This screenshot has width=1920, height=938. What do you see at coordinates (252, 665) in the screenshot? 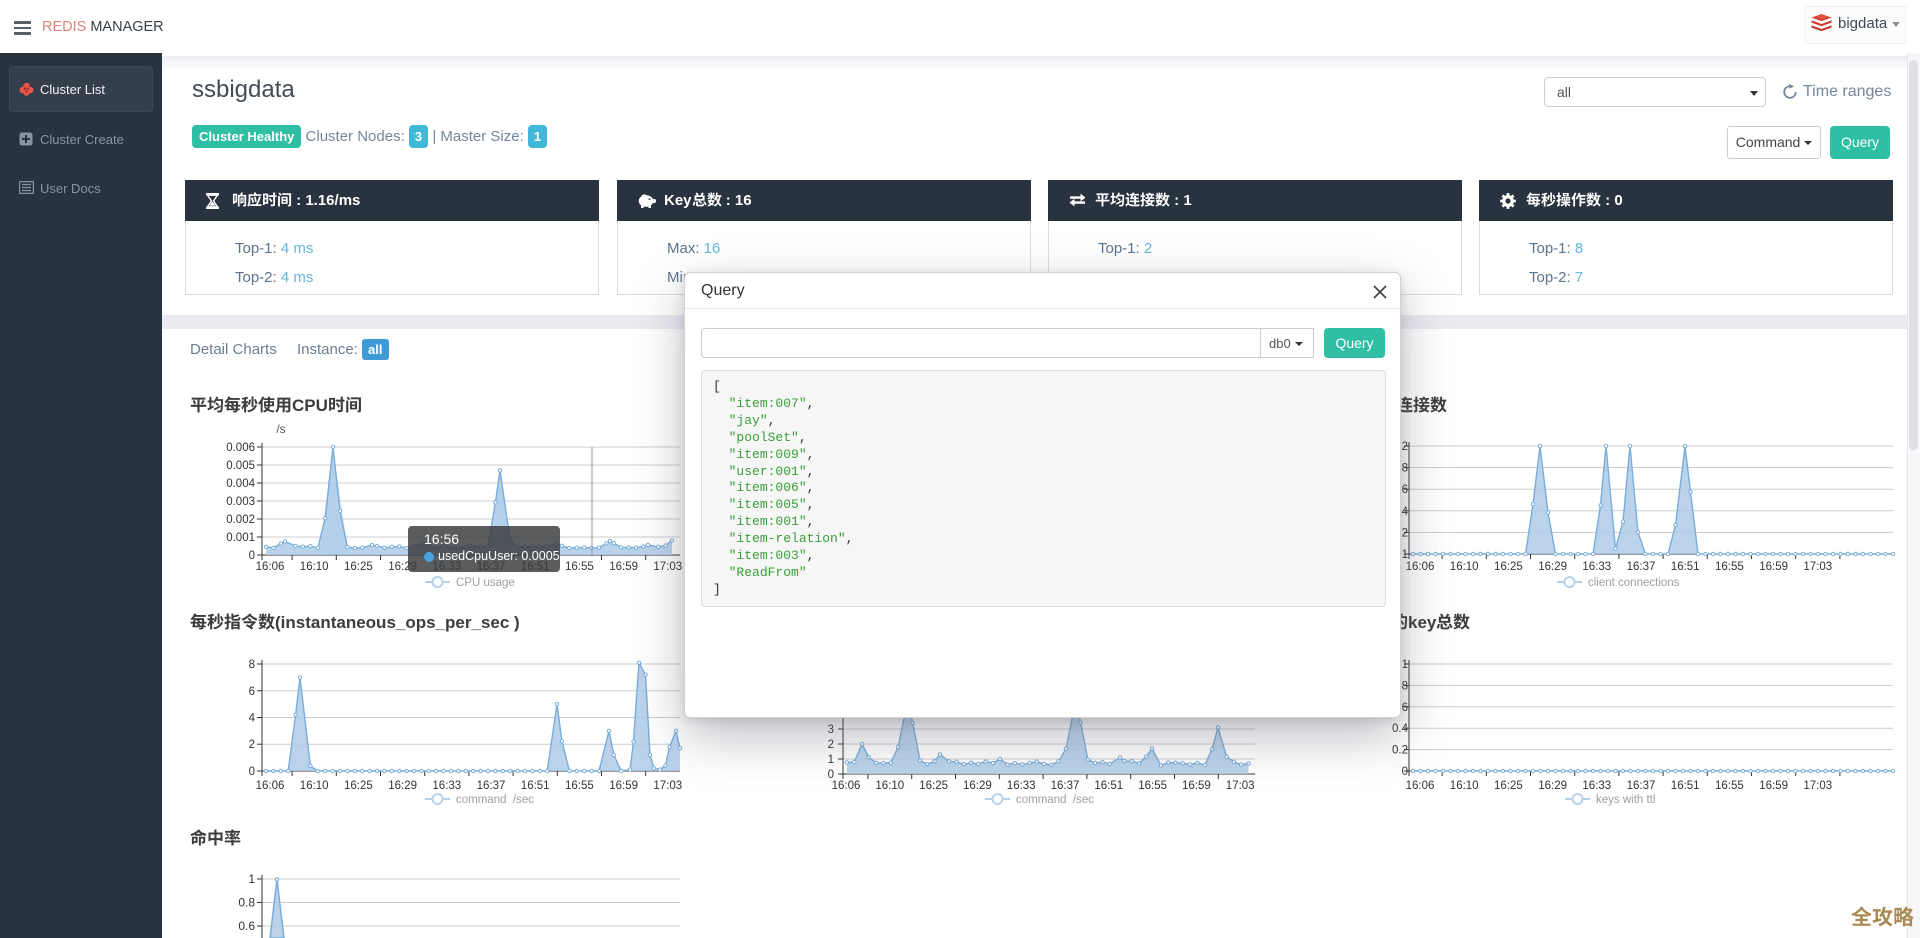
I see `svg-text: 8` at bounding box center [252, 665].